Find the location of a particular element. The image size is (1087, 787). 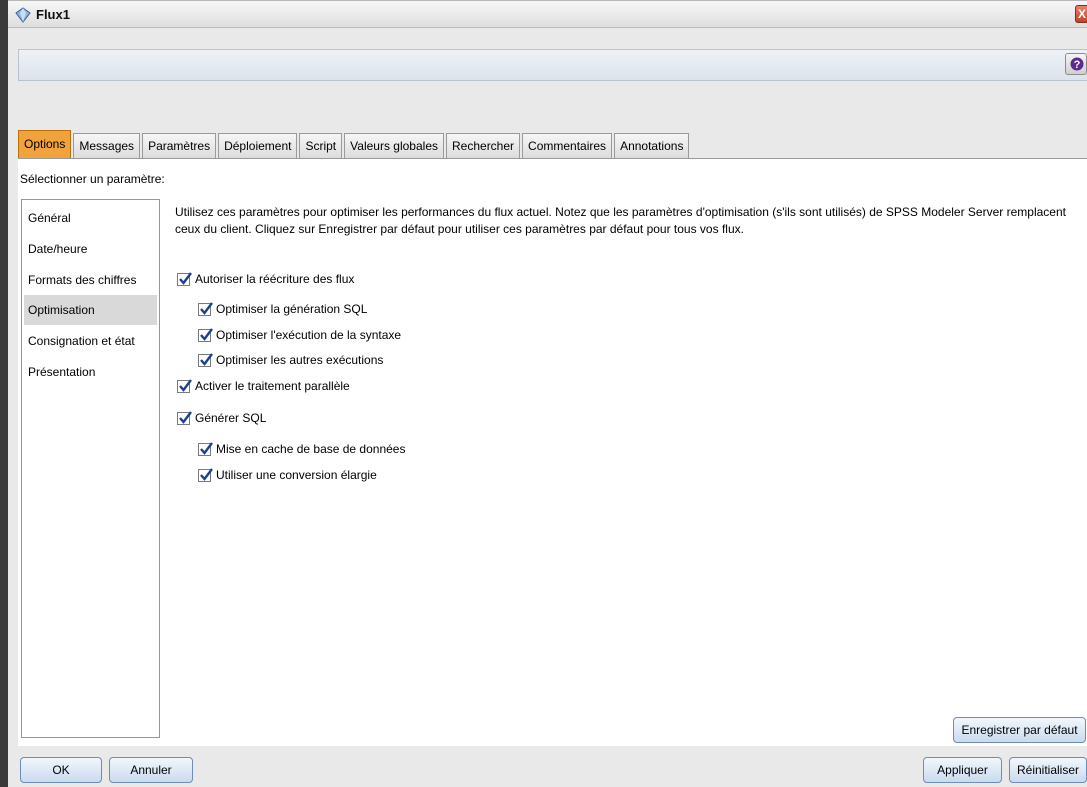

tab-commentaires: Commentaires is located at coordinates (567, 145).